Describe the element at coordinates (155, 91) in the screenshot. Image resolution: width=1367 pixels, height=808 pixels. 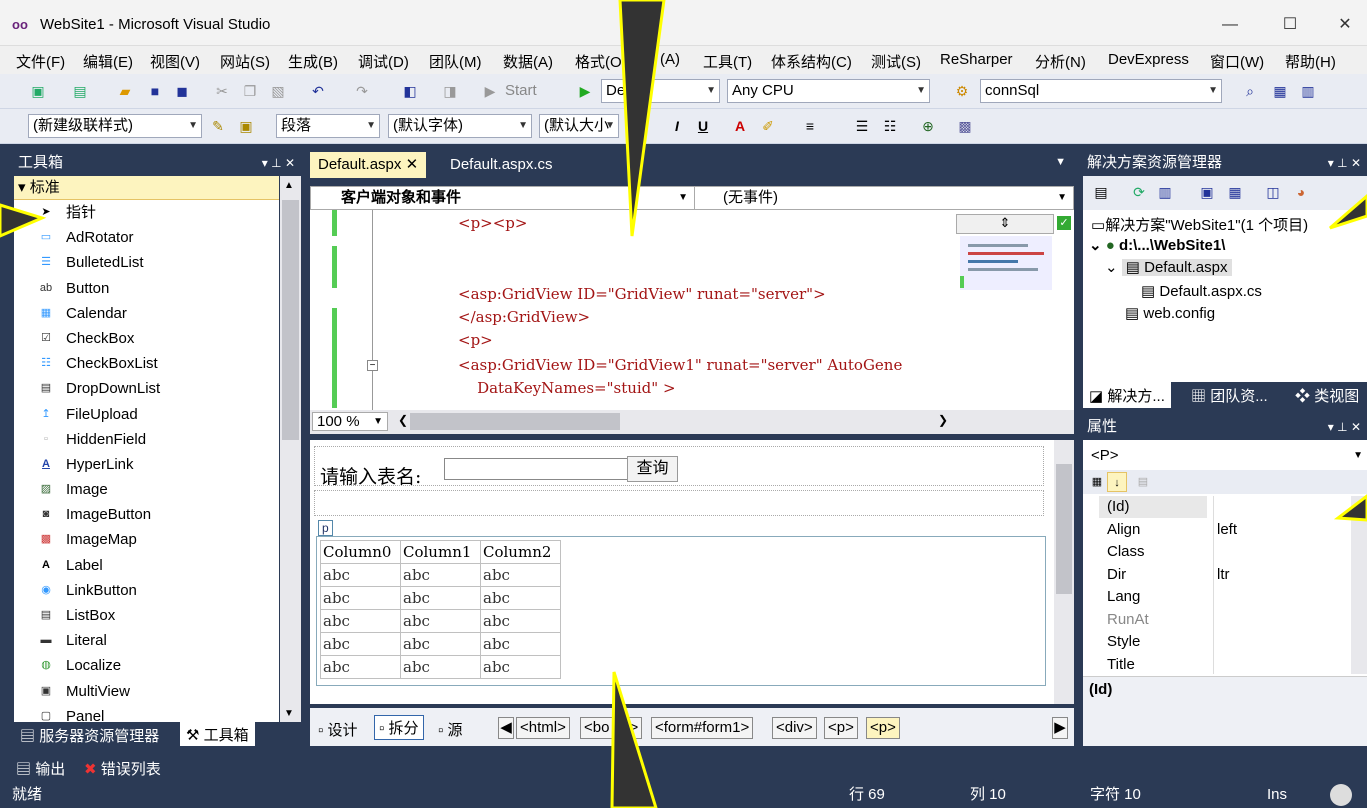
I see `save-icon: ■` at that location.